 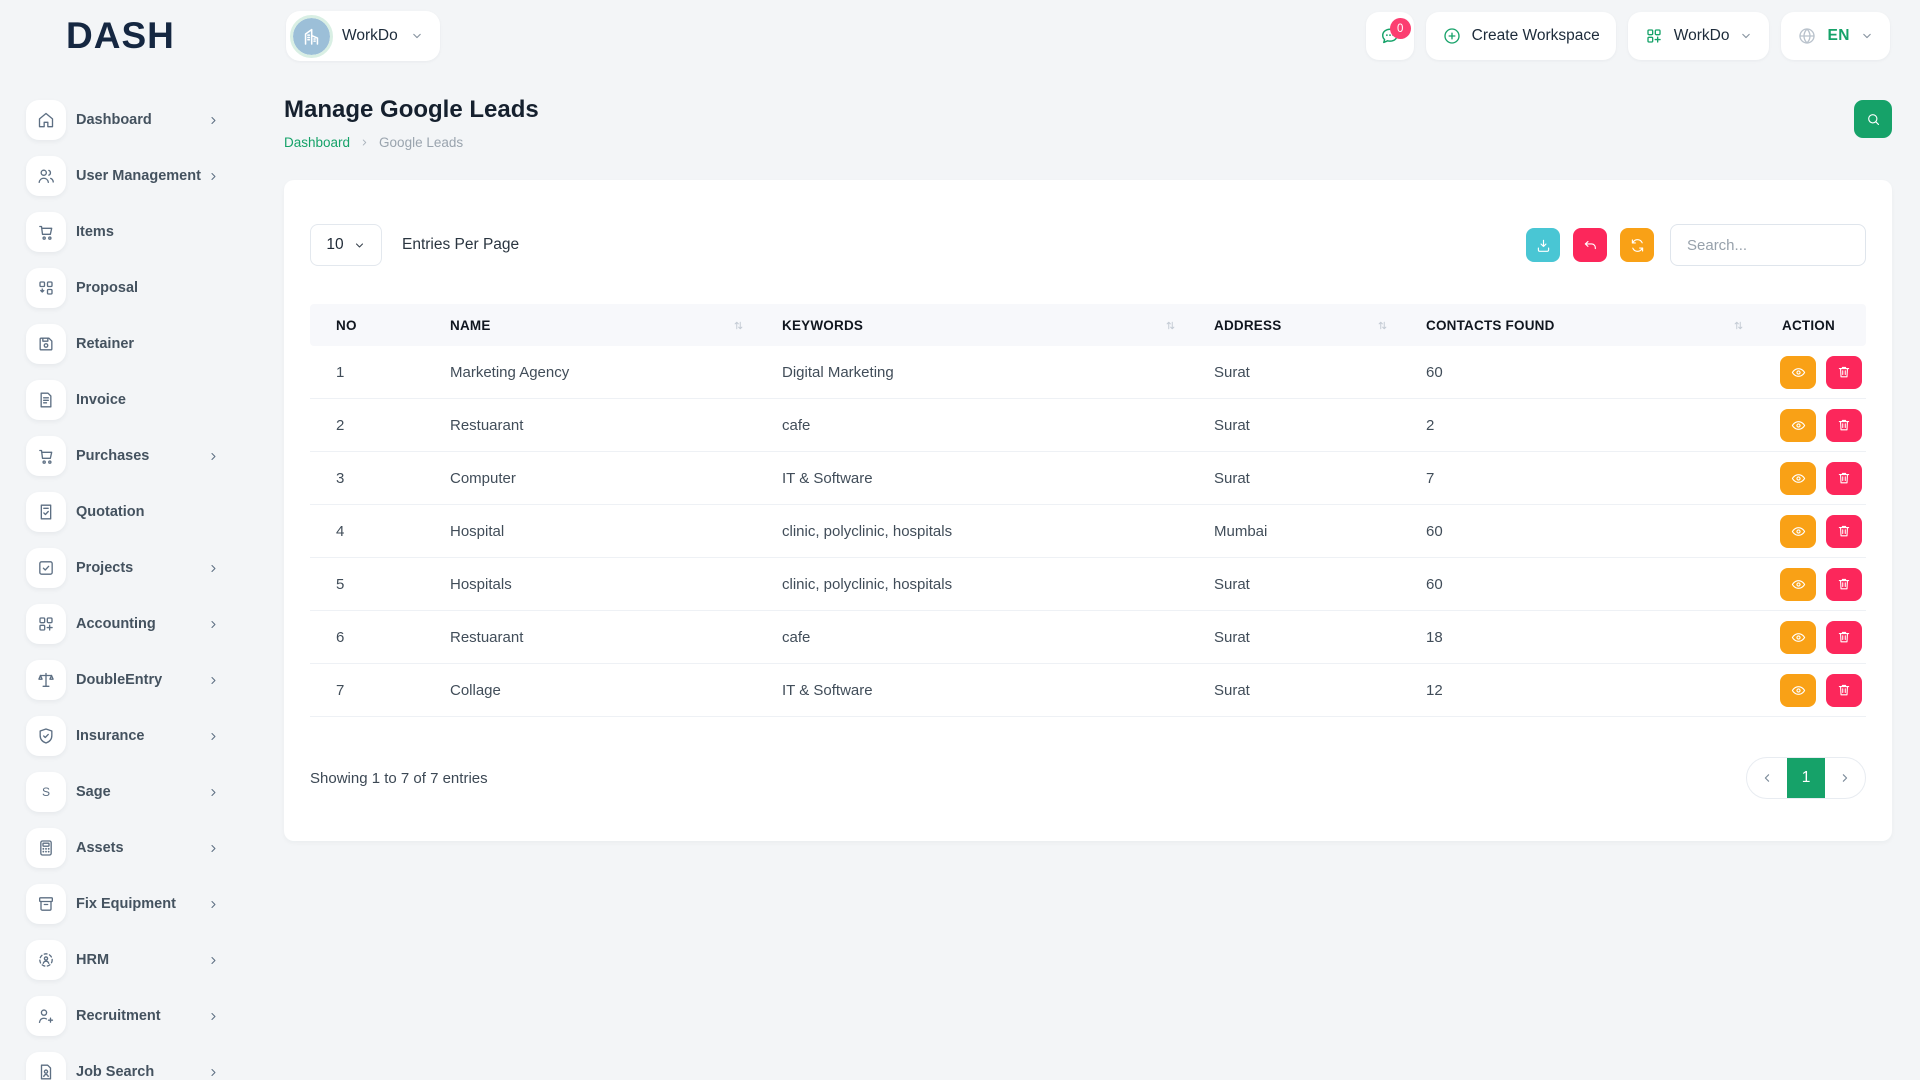 I want to click on table-row: 2 Restuarant cafe Surat 2, so click(x=1088, y=425).